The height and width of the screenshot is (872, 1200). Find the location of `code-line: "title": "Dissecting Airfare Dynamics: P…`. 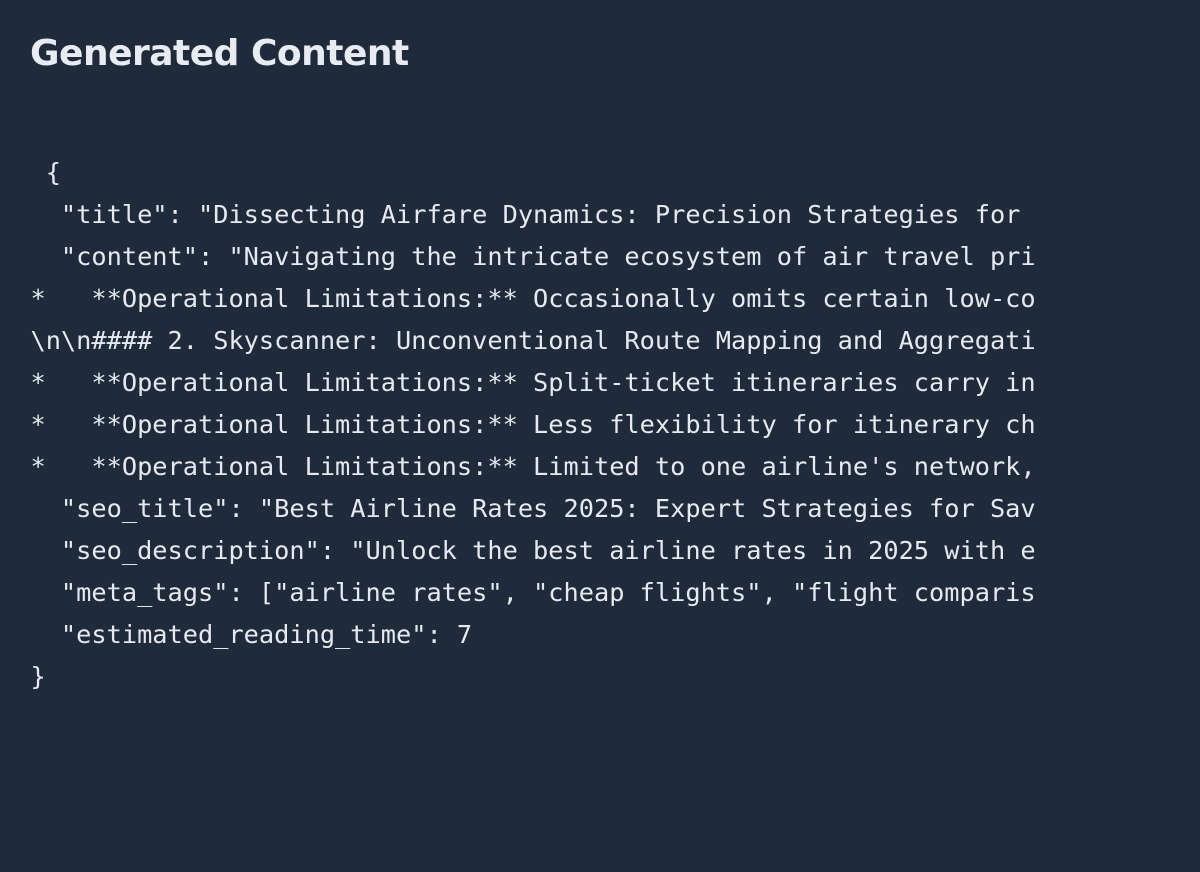

code-line: "title": "Dissecting Airfare Dynamics: P… is located at coordinates (518, 214).